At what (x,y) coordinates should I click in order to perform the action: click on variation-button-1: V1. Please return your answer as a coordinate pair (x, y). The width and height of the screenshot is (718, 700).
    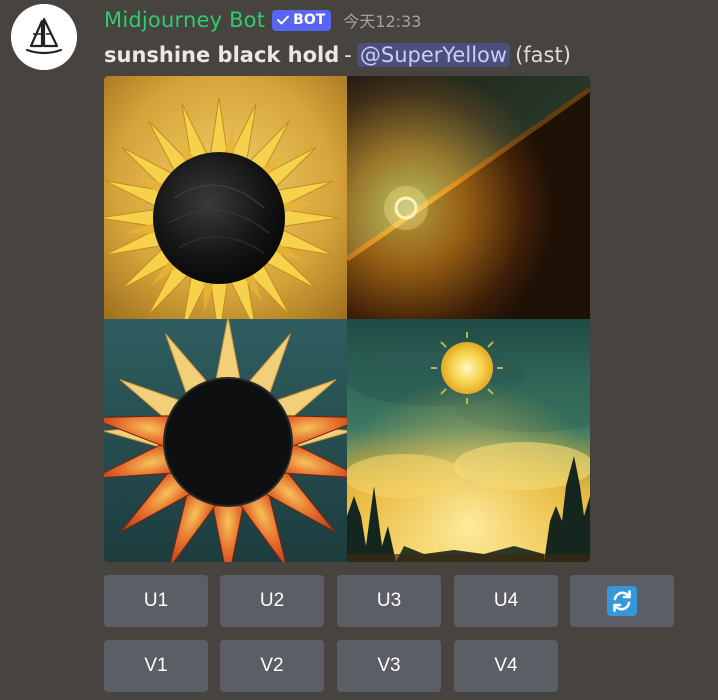
    Looking at the image, I should click on (156, 666).